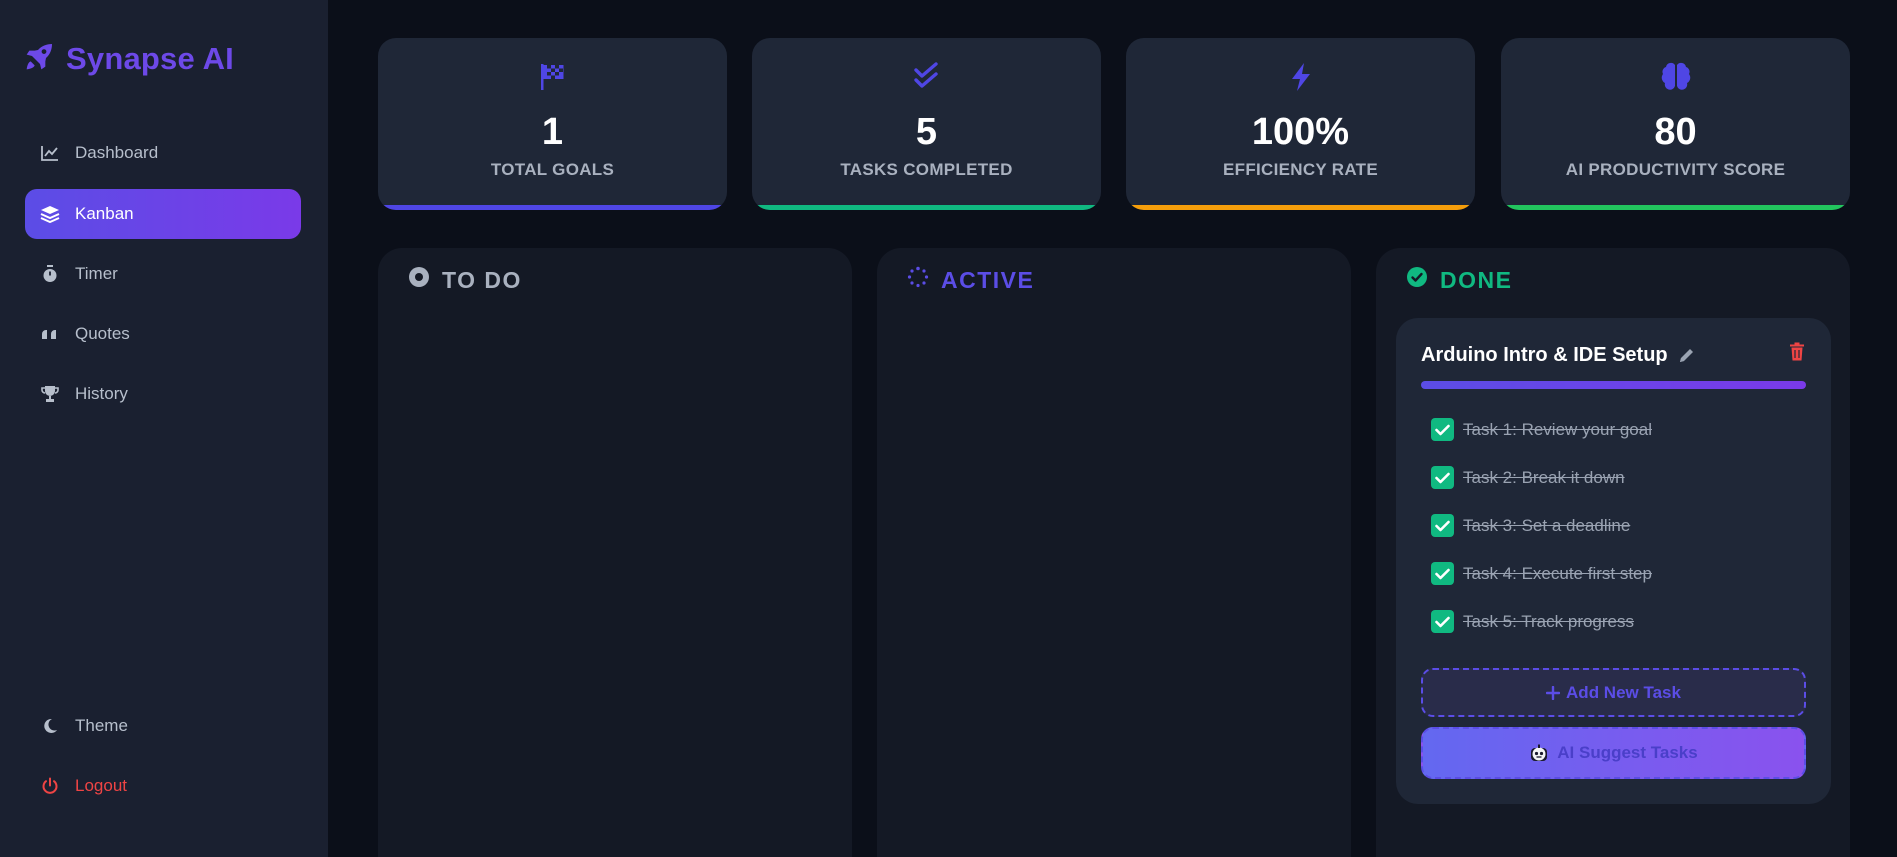 This screenshot has height=857, width=1897. I want to click on stat-label: AI PRODUCTIVITY SCORE, so click(1675, 169).